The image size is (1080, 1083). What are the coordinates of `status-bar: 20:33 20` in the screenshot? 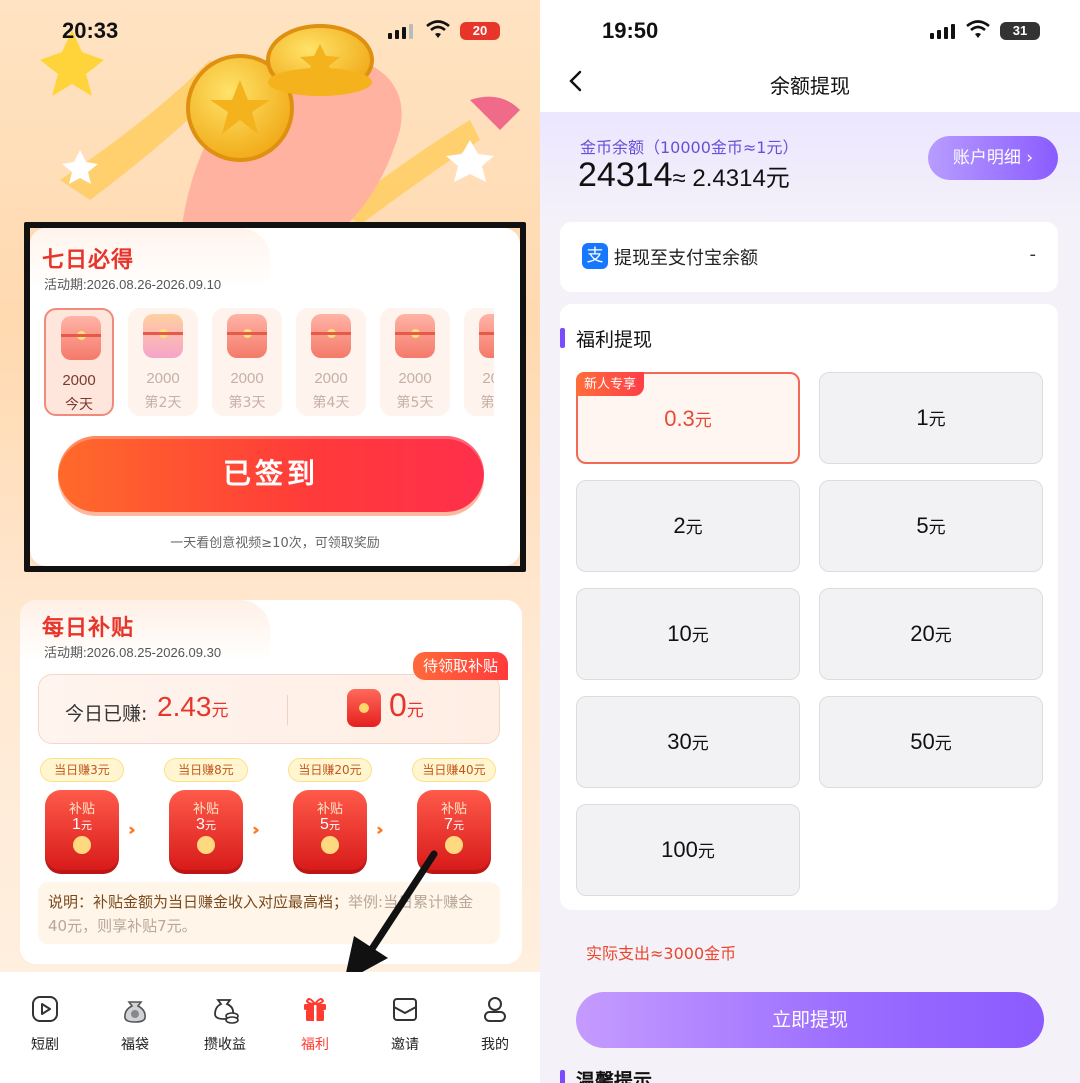 It's located at (270, 33).